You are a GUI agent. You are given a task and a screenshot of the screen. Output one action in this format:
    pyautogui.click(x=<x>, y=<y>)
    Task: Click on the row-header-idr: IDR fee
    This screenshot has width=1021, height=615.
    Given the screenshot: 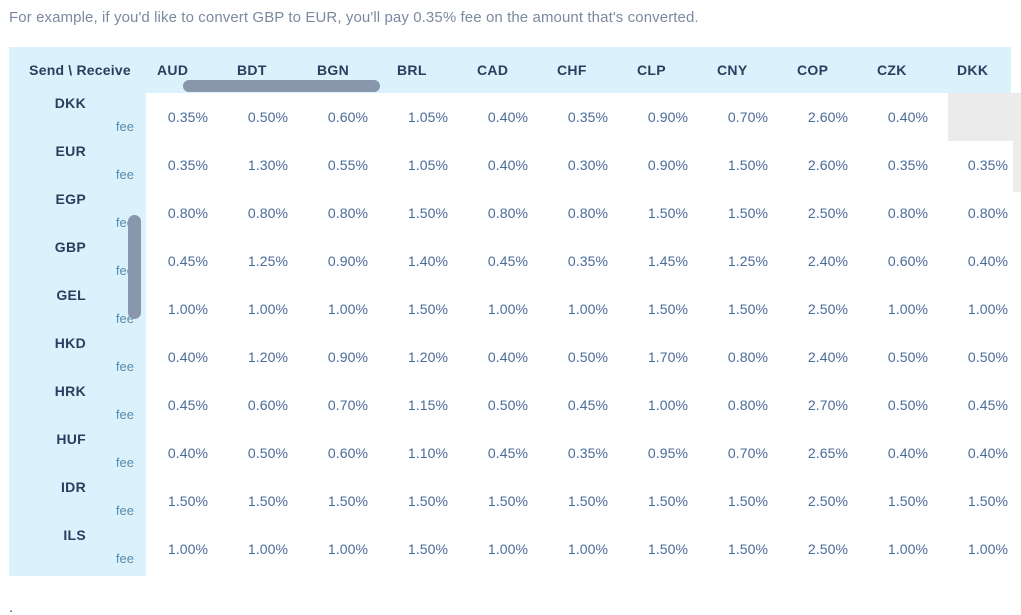 What is the action you would take?
    pyautogui.click(x=77, y=501)
    